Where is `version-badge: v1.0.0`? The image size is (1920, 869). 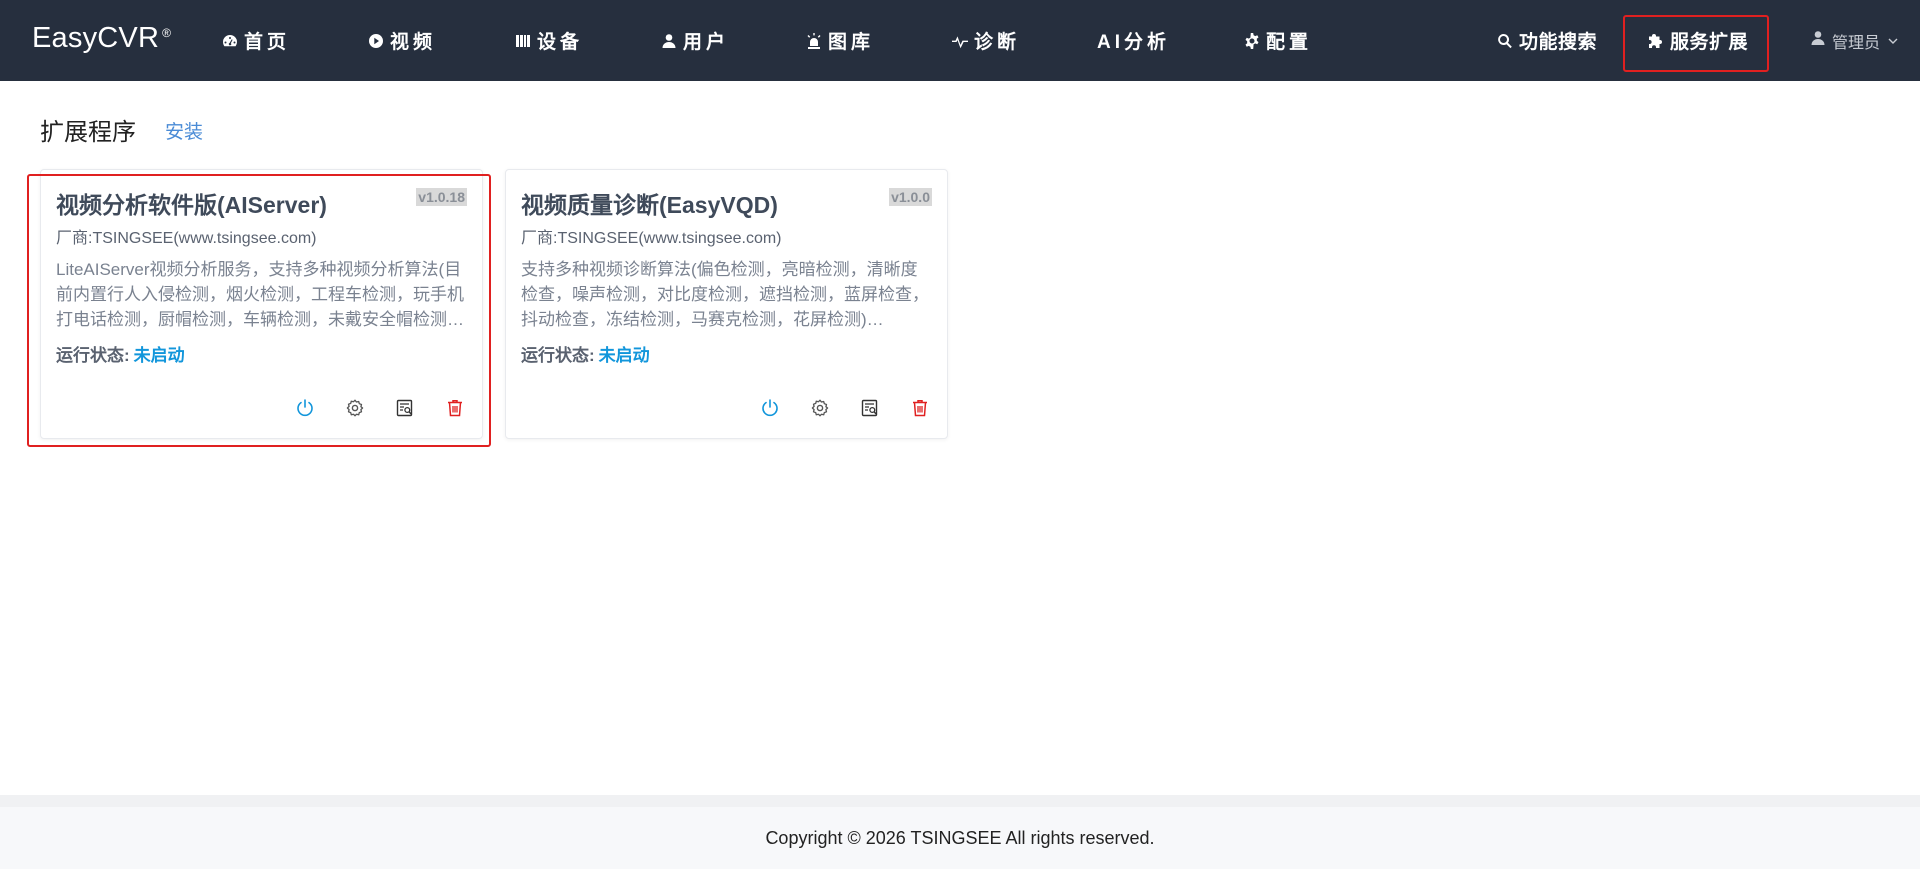
version-badge: v1.0.0 is located at coordinates (910, 197).